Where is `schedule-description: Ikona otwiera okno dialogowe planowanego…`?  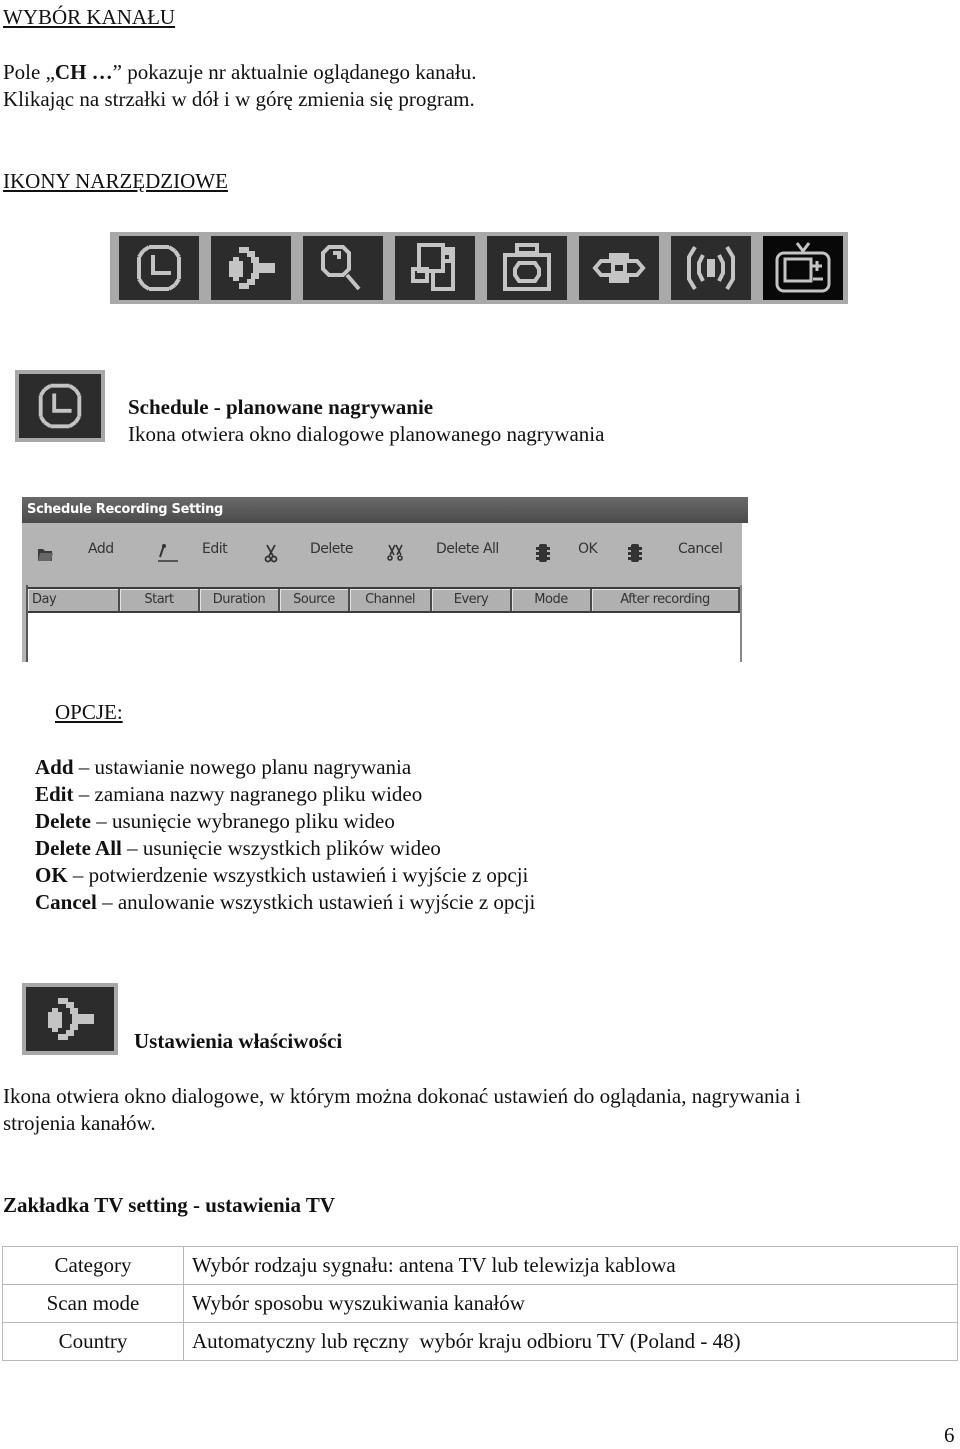 schedule-description: Ikona otwiera okno dialogowe planowanego… is located at coordinates (366, 434).